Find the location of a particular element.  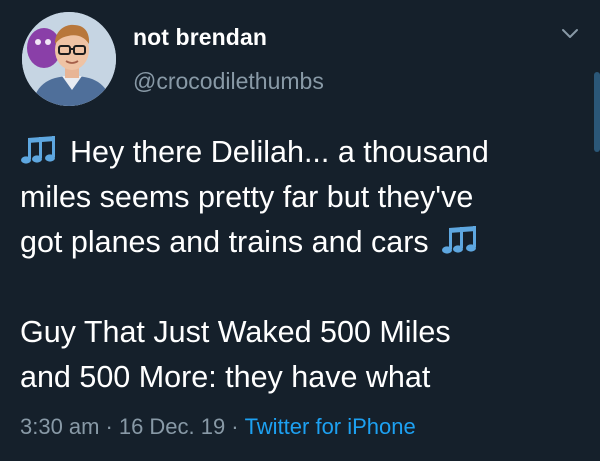

tweet-line: got planes and trains and cars is located at coordinates (300, 242).